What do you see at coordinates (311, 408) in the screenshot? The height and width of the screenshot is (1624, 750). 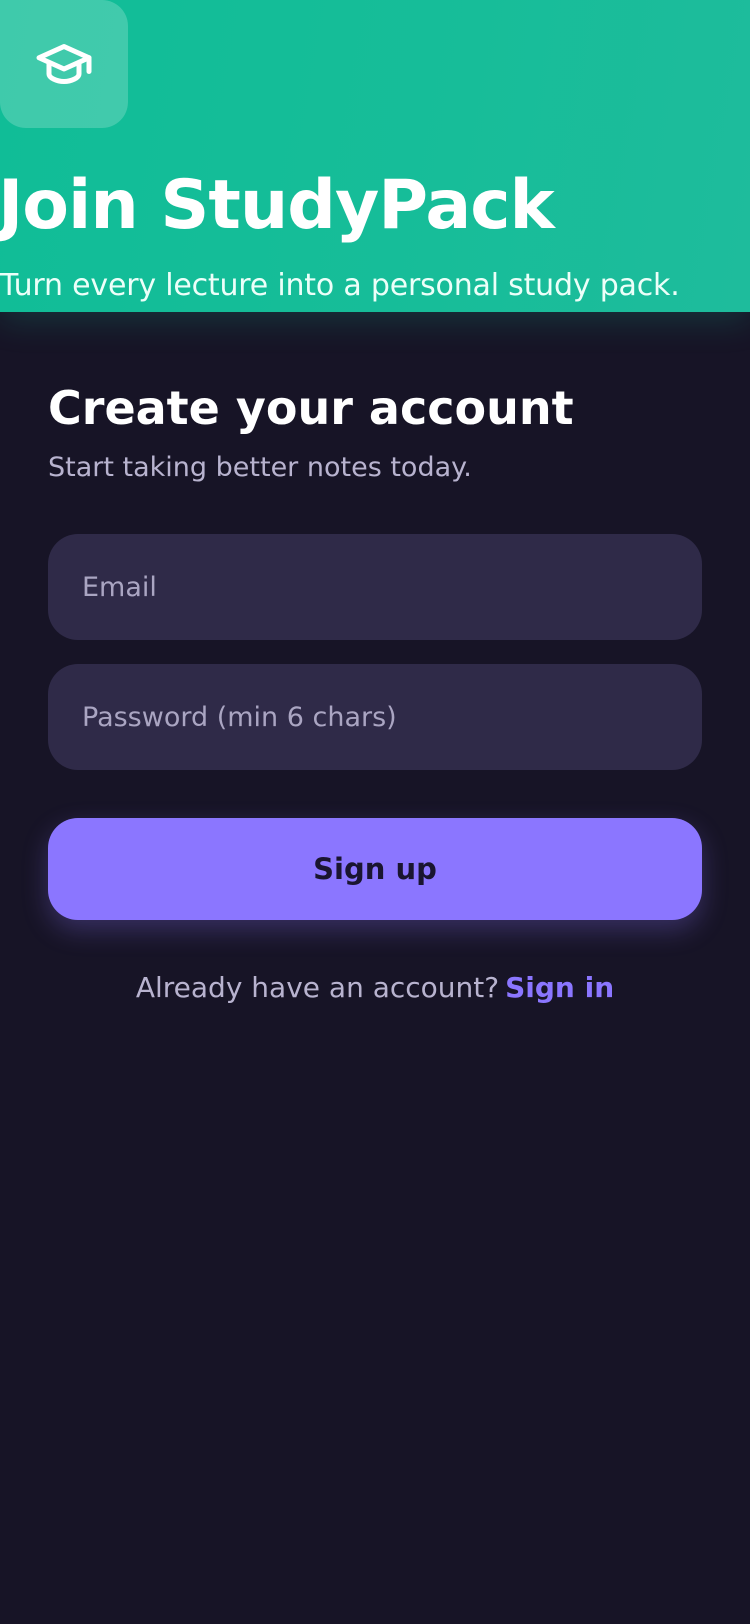 I see `form-title: Create your account` at bounding box center [311, 408].